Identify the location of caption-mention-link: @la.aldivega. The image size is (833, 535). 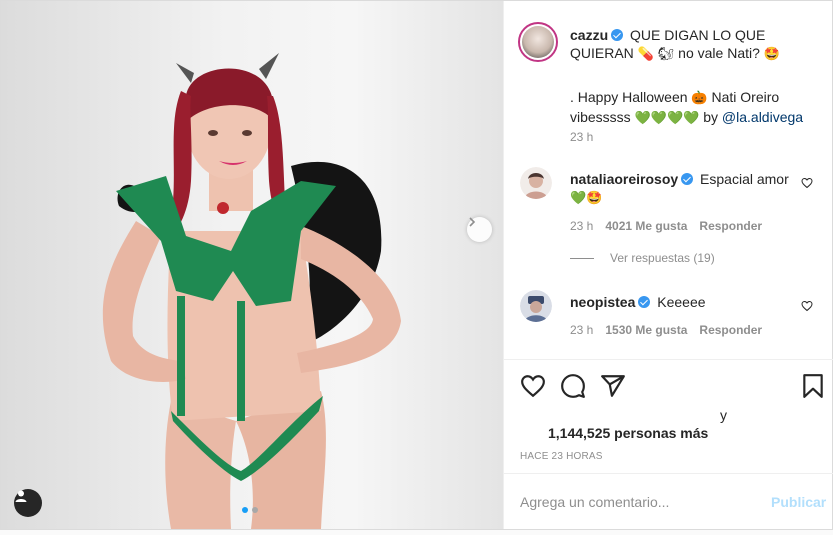
(762, 117).